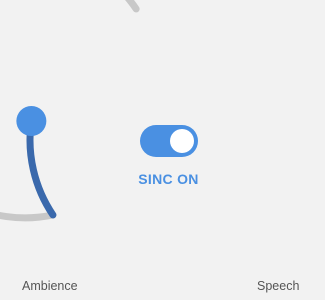  What do you see at coordinates (182, 141) in the screenshot?
I see `toggle-knob` at bounding box center [182, 141].